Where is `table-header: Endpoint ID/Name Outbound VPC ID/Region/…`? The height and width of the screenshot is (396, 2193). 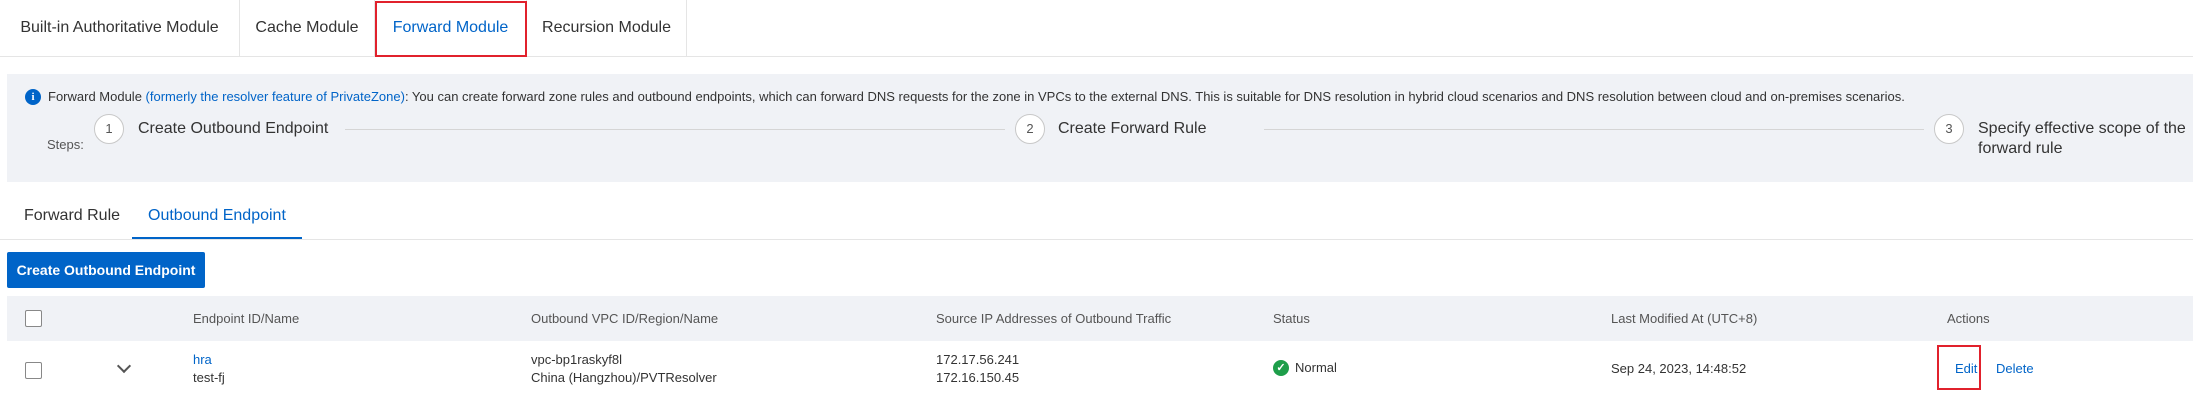
table-header: Endpoint ID/Name Outbound VPC ID/Region/… is located at coordinates (1100, 318).